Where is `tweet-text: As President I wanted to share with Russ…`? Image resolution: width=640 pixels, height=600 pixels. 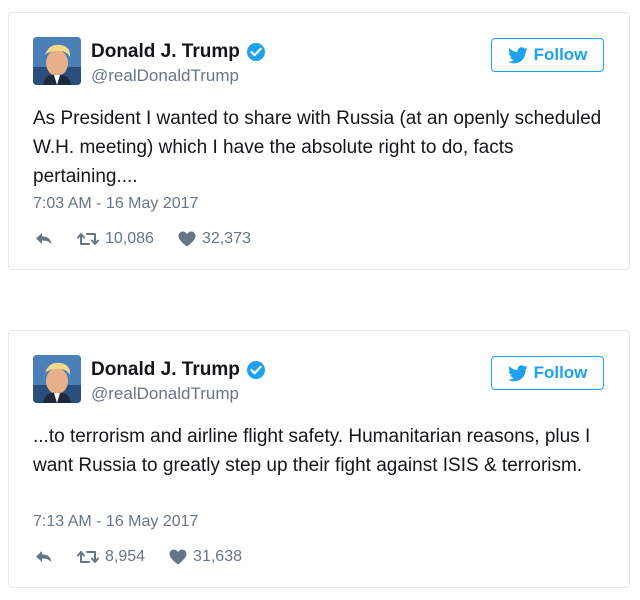
tweet-text: As President I wanted to share with Russ… is located at coordinates (317, 147).